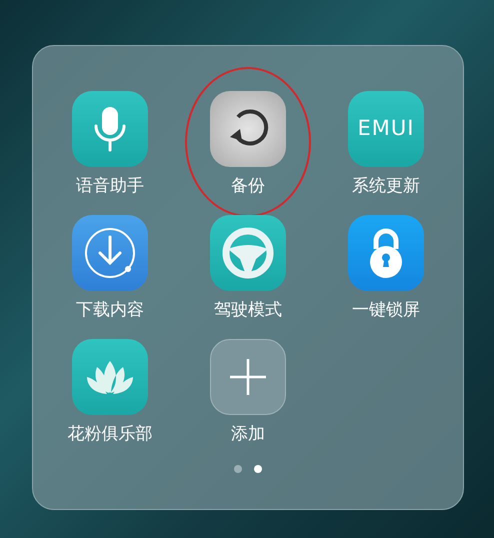 Image resolution: width=494 pixels, height=538 pixels. I want to click on app-label: 添加, so click(248, 434).